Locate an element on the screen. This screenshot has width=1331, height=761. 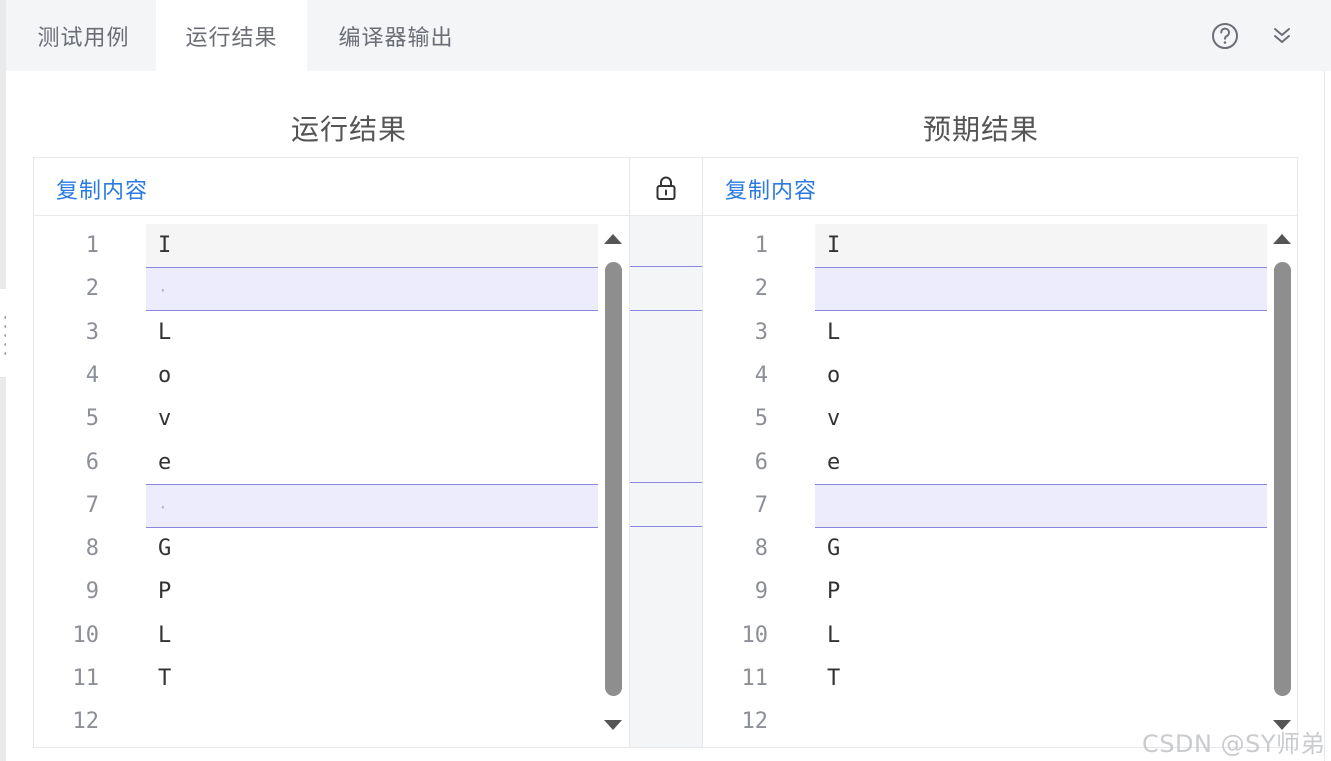
code-line: 2 · is located at coordinates (331, 289).